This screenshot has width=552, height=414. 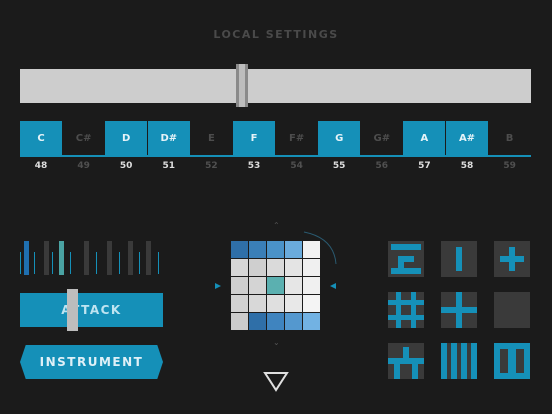 What do you see at coordinates (406, 259) in the screenshot?
I see `pattern-bracket-icon` at bounding box center [406, 259].